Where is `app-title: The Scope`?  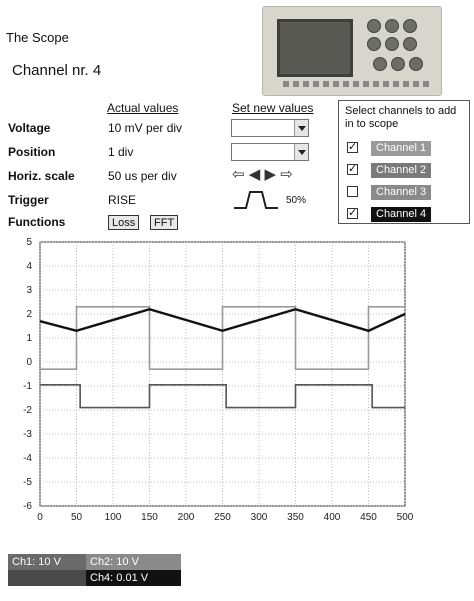
app-title: The Scope is located at coordinates (37, 37).